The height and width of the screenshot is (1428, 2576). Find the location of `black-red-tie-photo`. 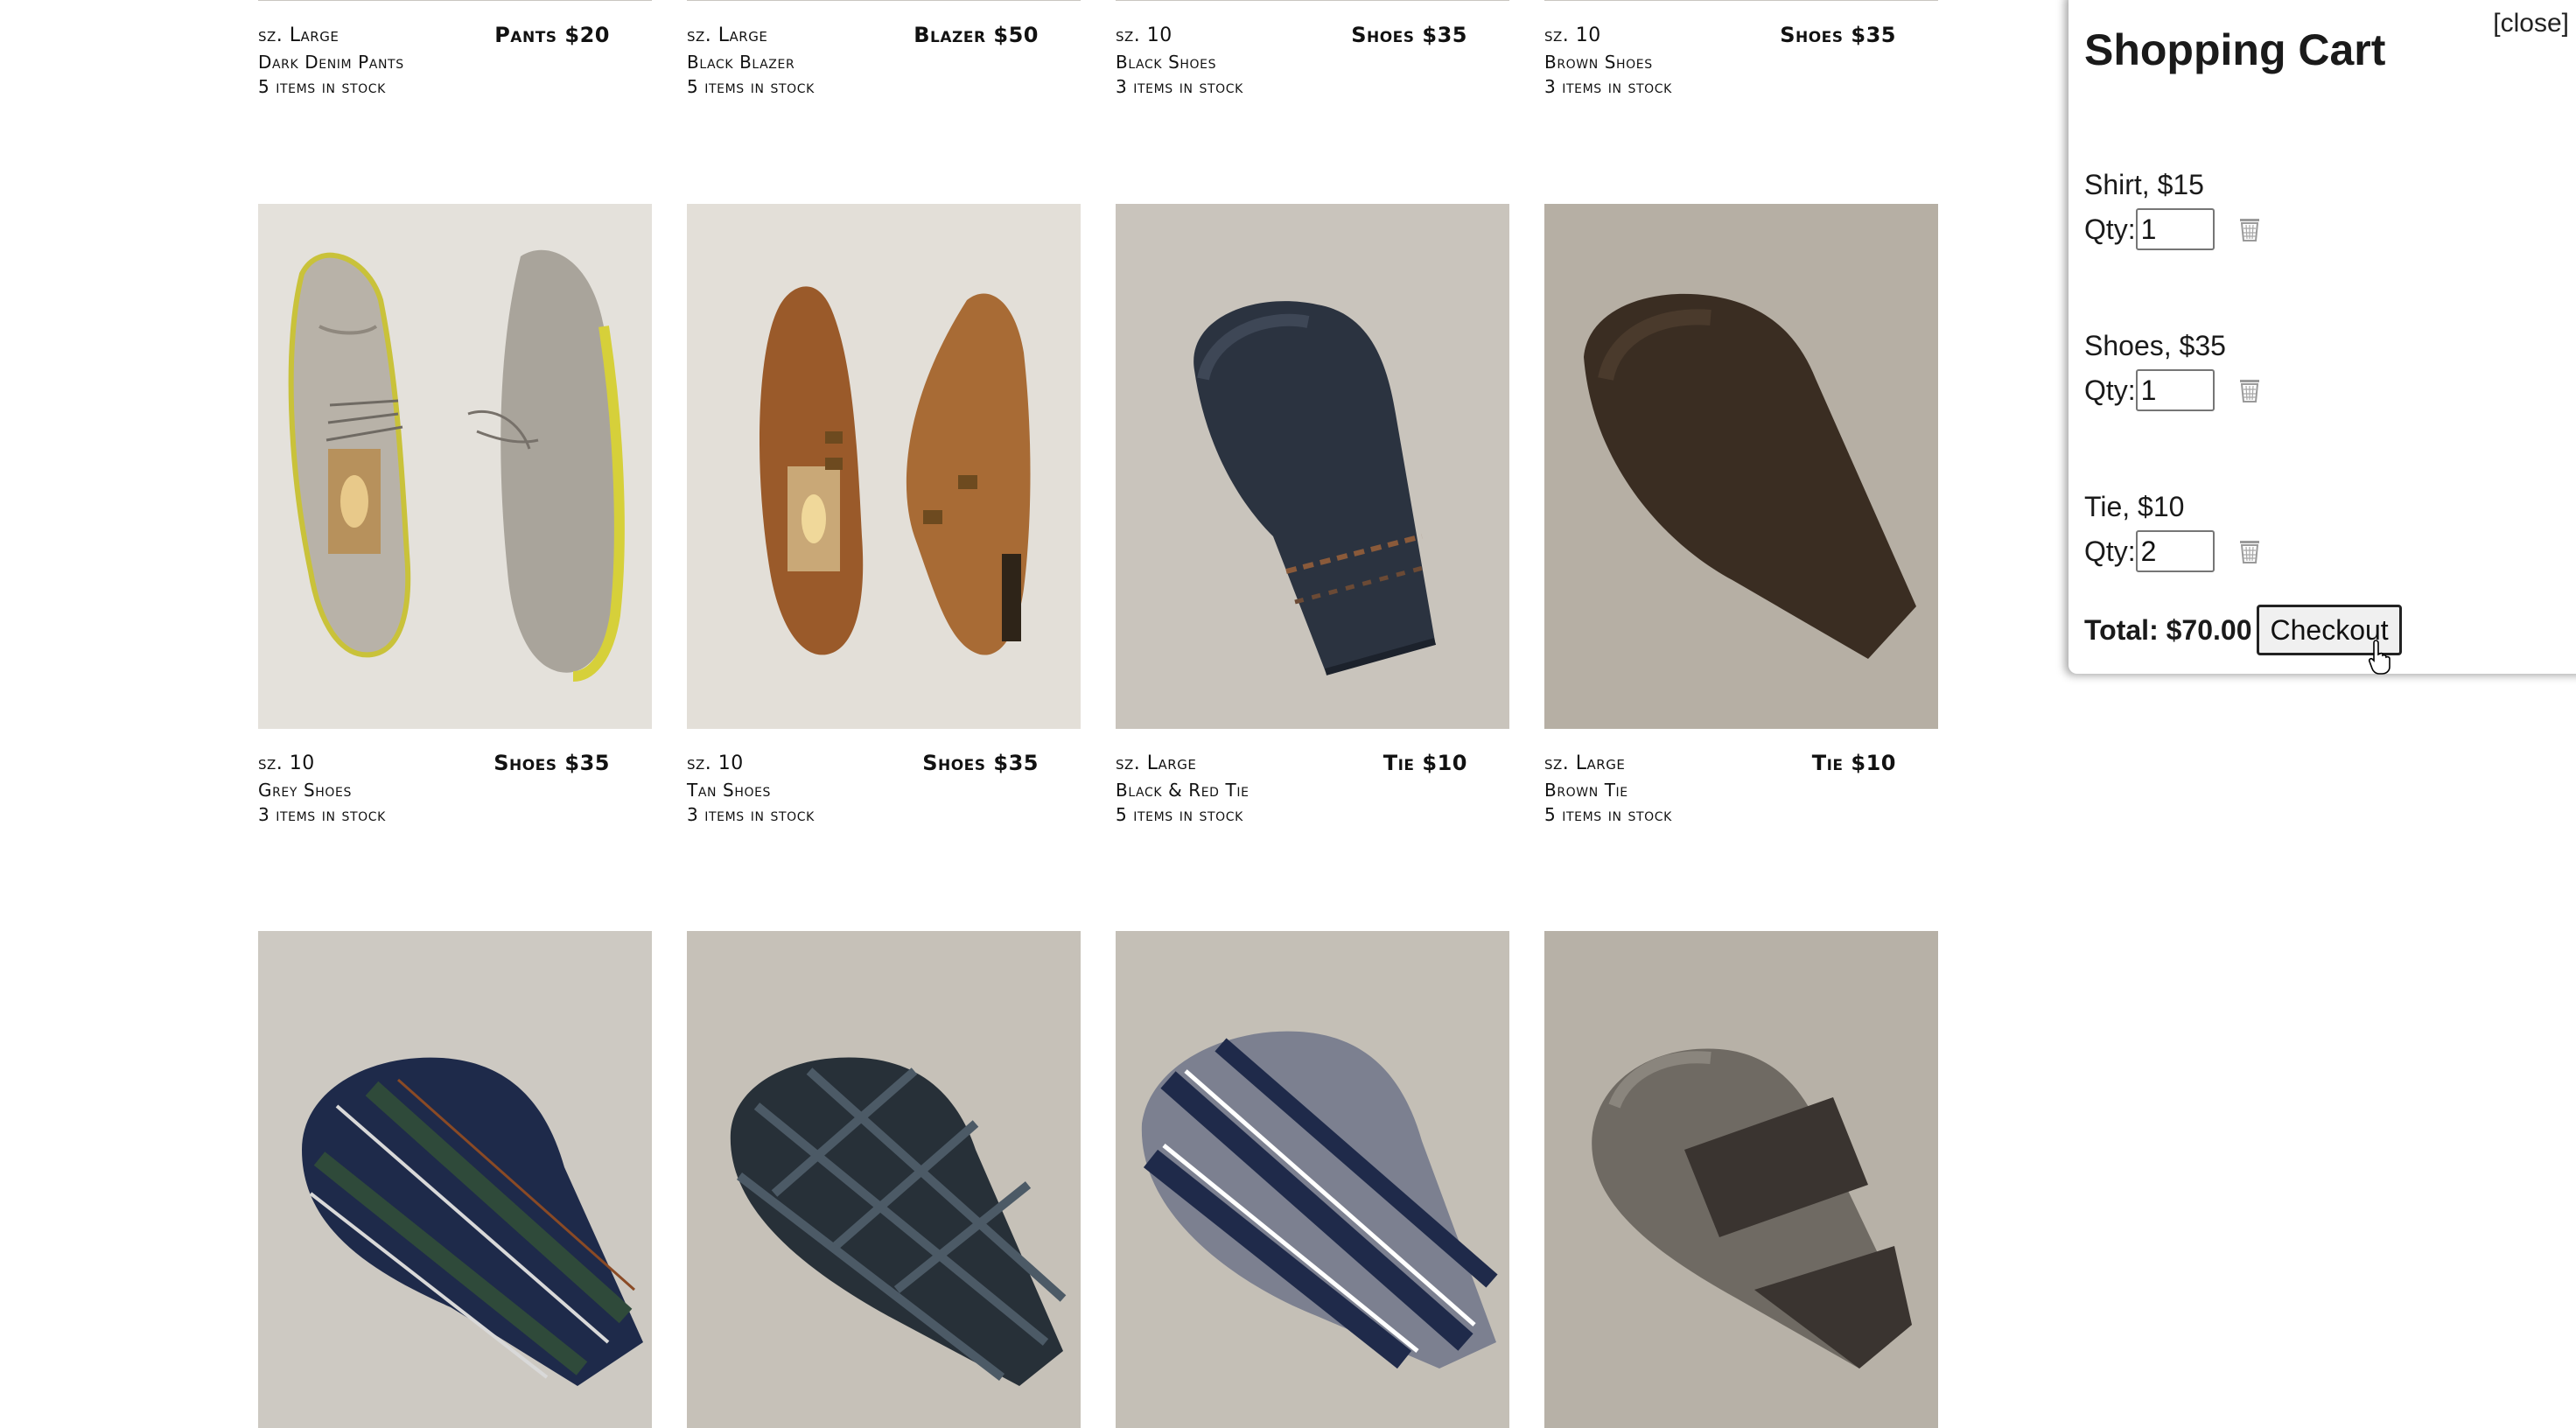

black-red-tie-photo is located at coordinates (1312, 466).